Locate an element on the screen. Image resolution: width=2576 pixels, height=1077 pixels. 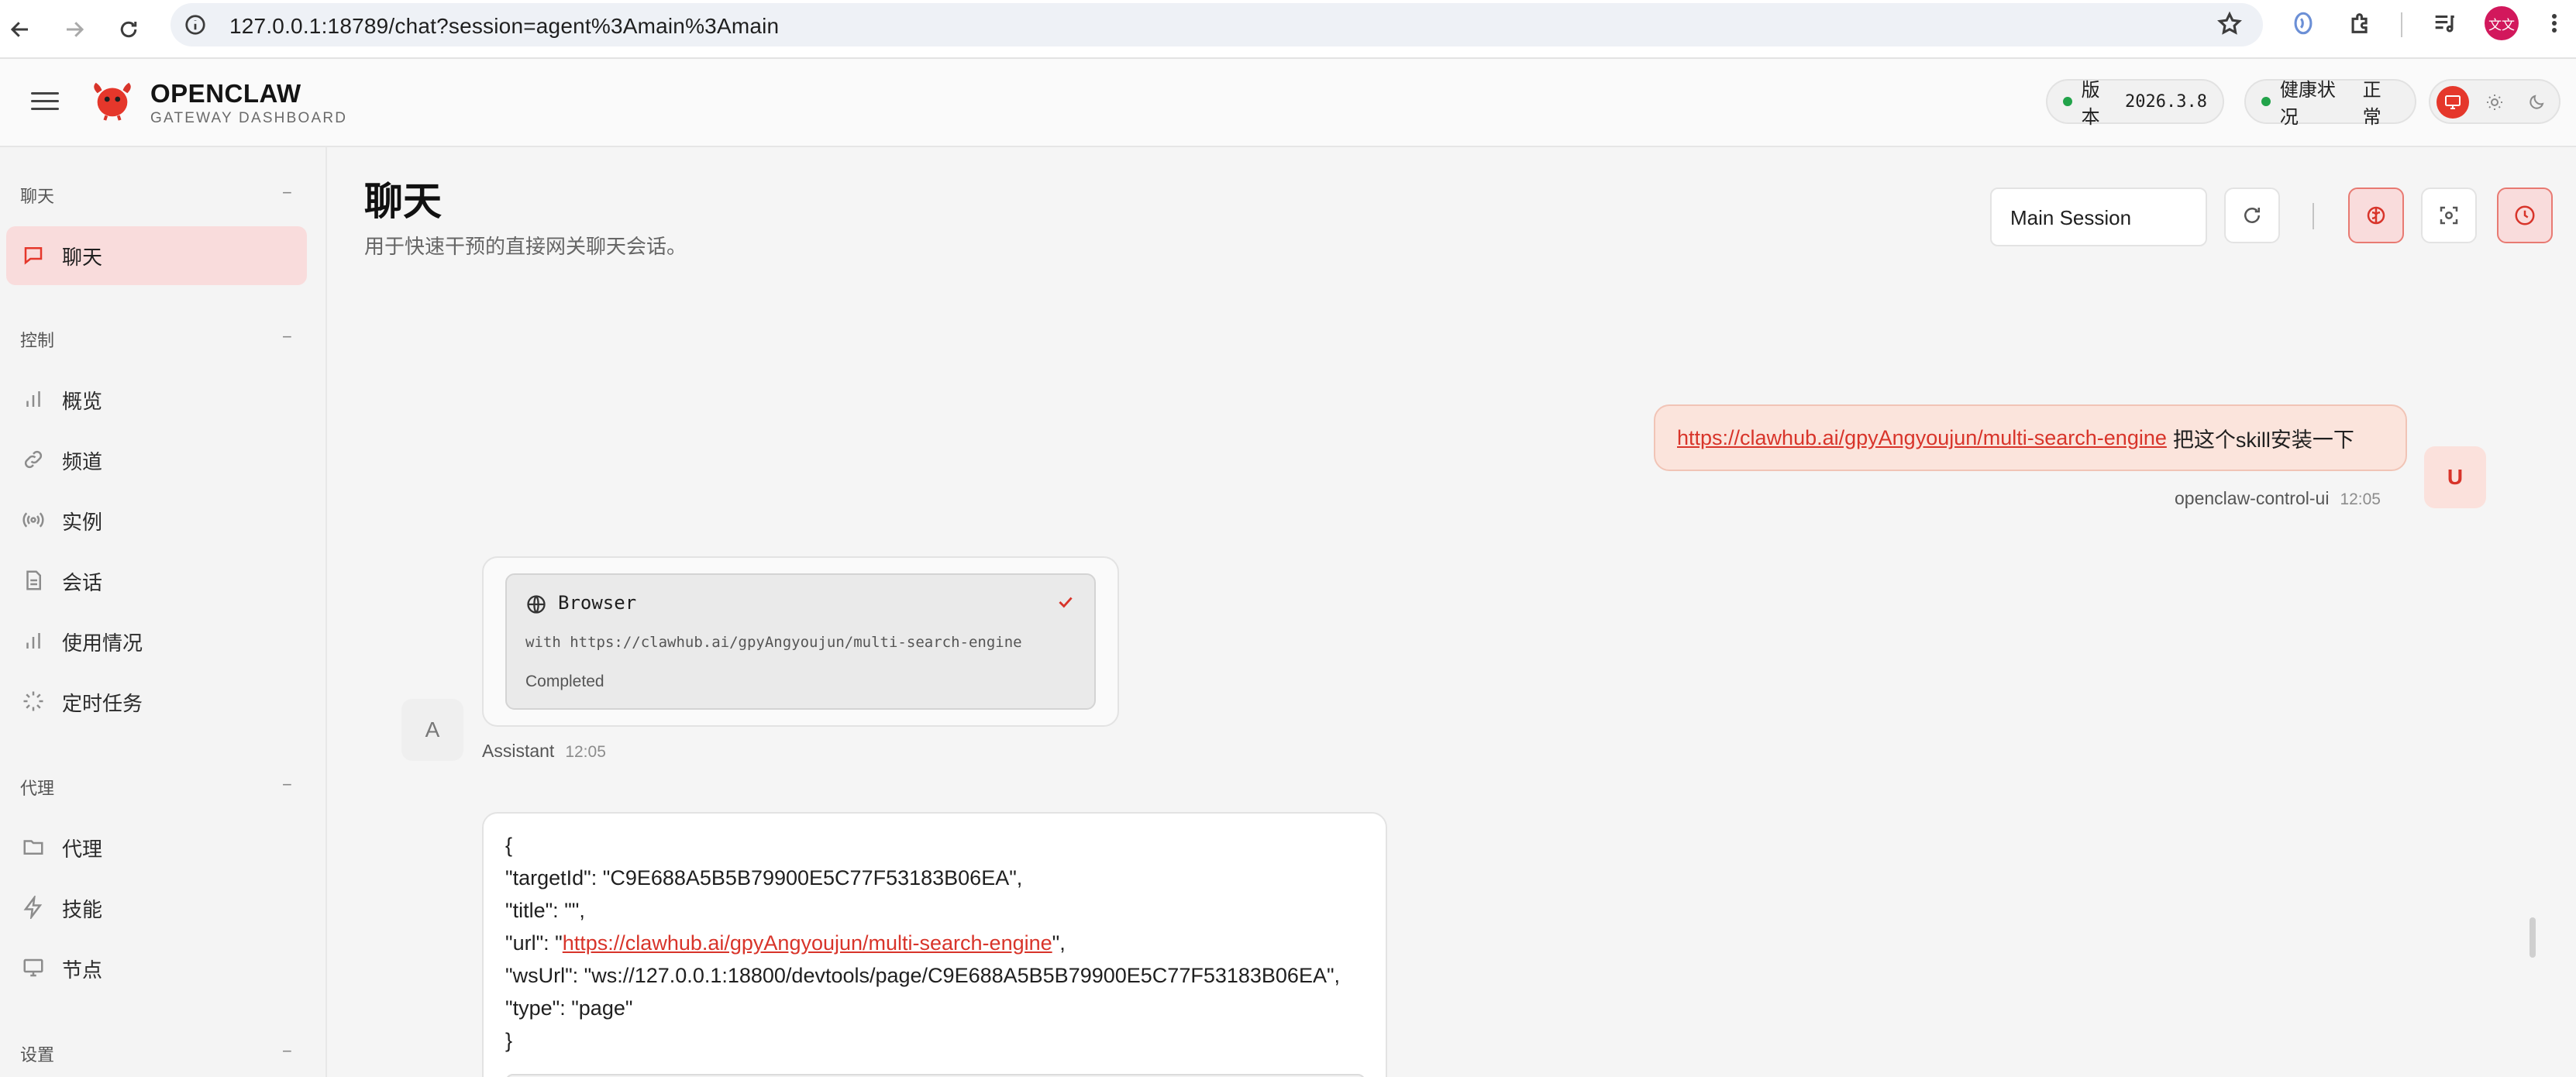
json-line: { is located at coordinates (509, 845).